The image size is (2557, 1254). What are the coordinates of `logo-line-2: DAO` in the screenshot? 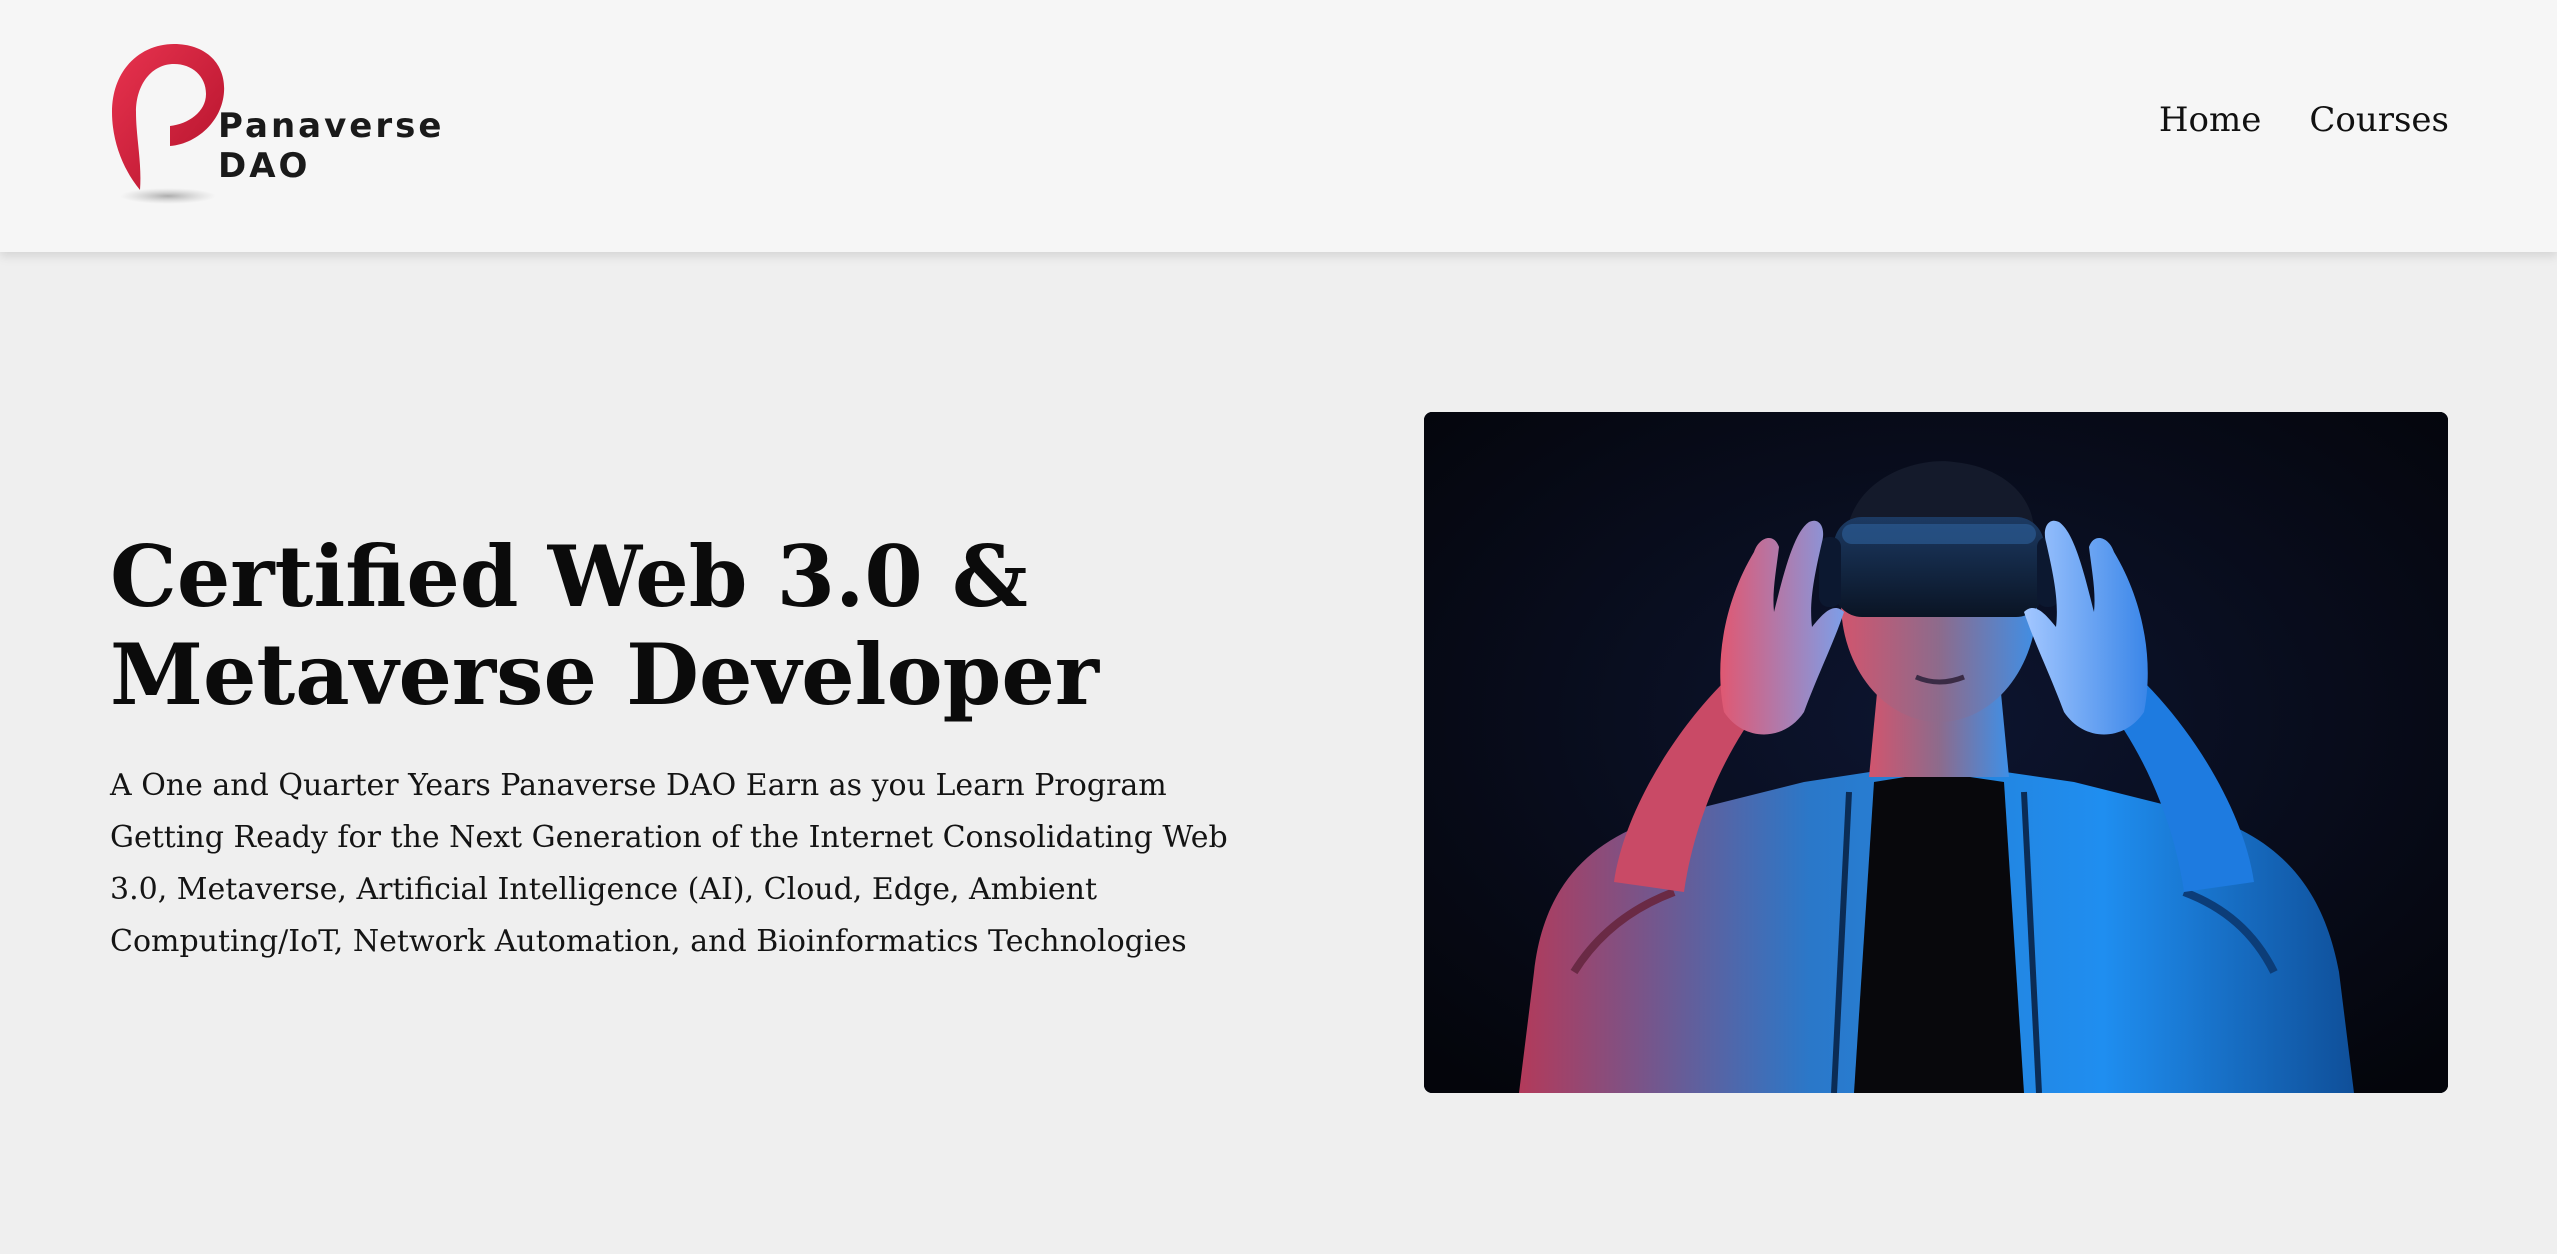 It's located at (264, 166).